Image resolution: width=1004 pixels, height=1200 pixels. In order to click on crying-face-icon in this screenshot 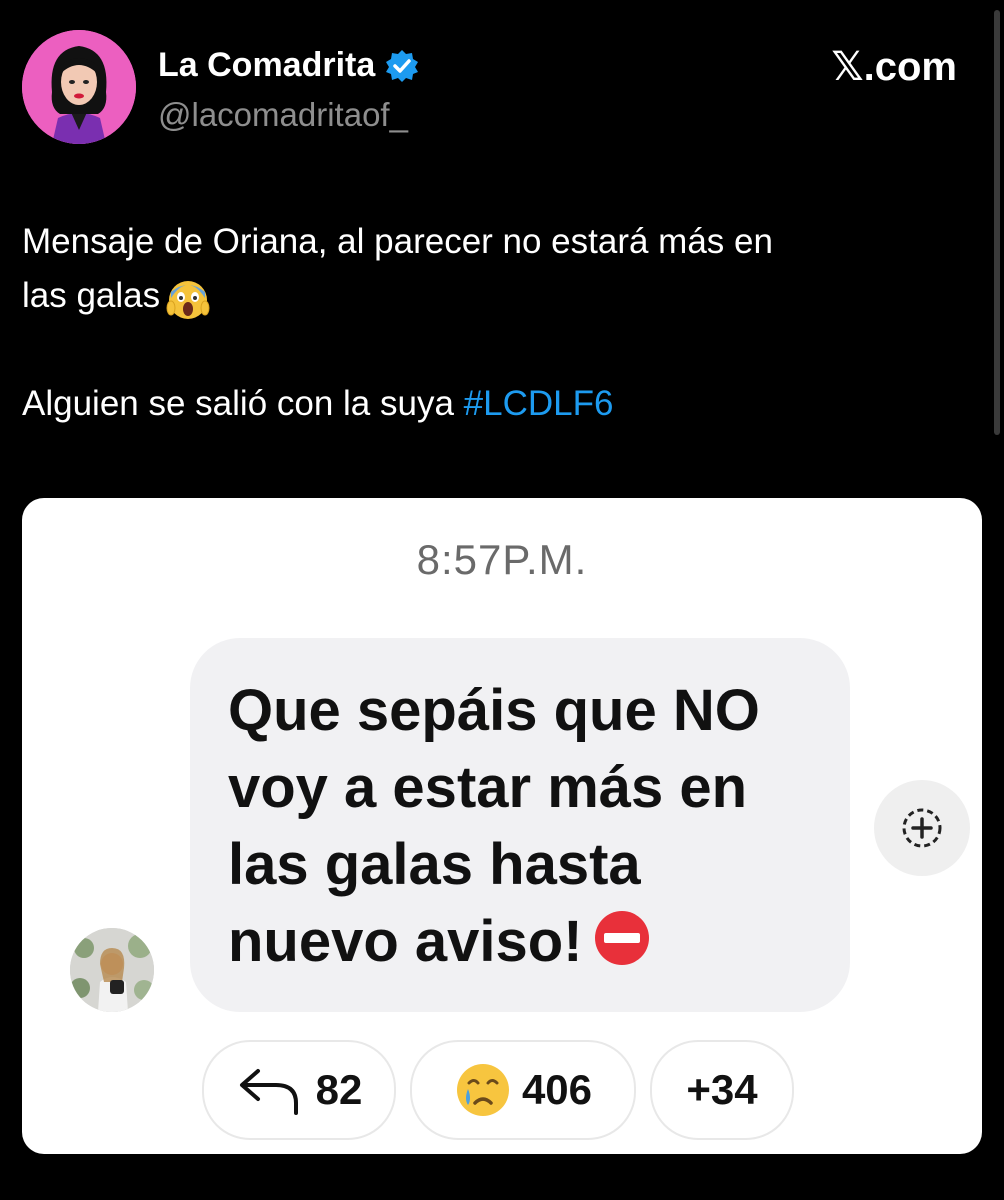, I will do `click(482, 1090)`.